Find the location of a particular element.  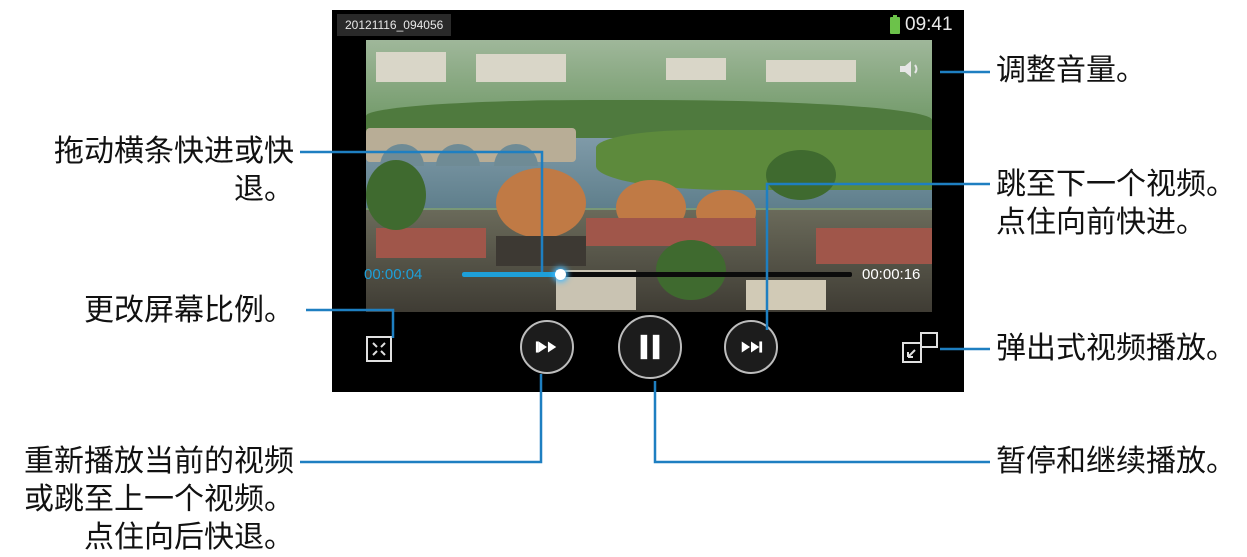

skip-back-icon is located at coordinates (546, 347).